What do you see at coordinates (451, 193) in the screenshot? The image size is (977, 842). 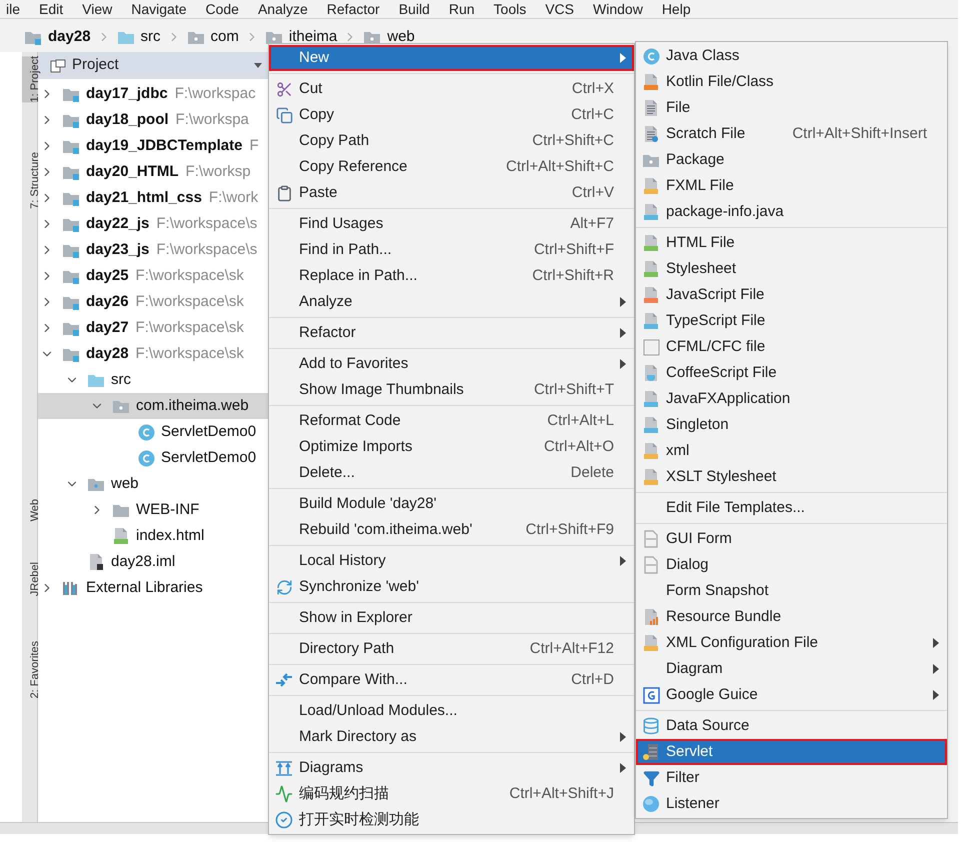 I see `menu-item: Paste Ctrl+V` at bounding box center [451, 193].